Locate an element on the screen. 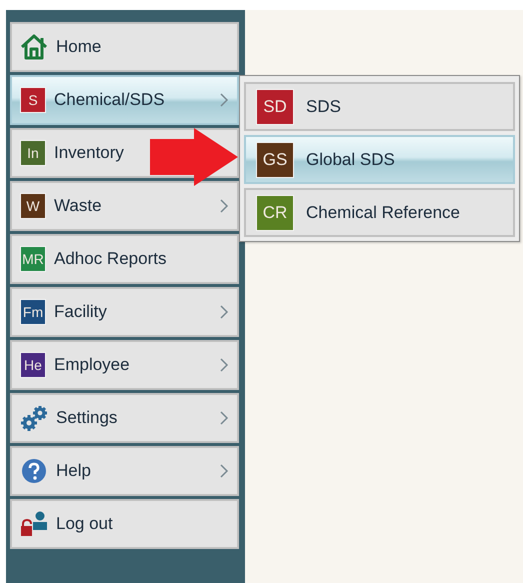  submenu-item: CR Chemical Reference is located at coordinates (379, 212).